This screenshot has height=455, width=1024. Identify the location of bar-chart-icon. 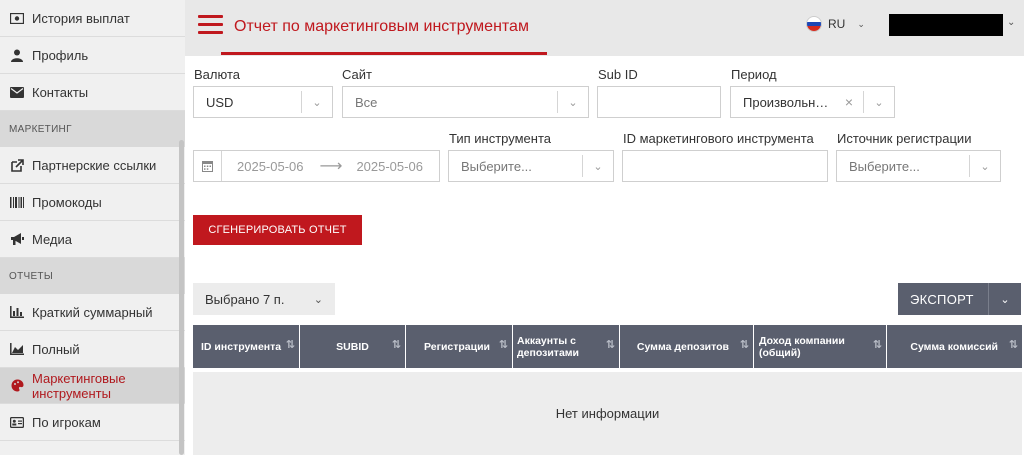
(17, 312).